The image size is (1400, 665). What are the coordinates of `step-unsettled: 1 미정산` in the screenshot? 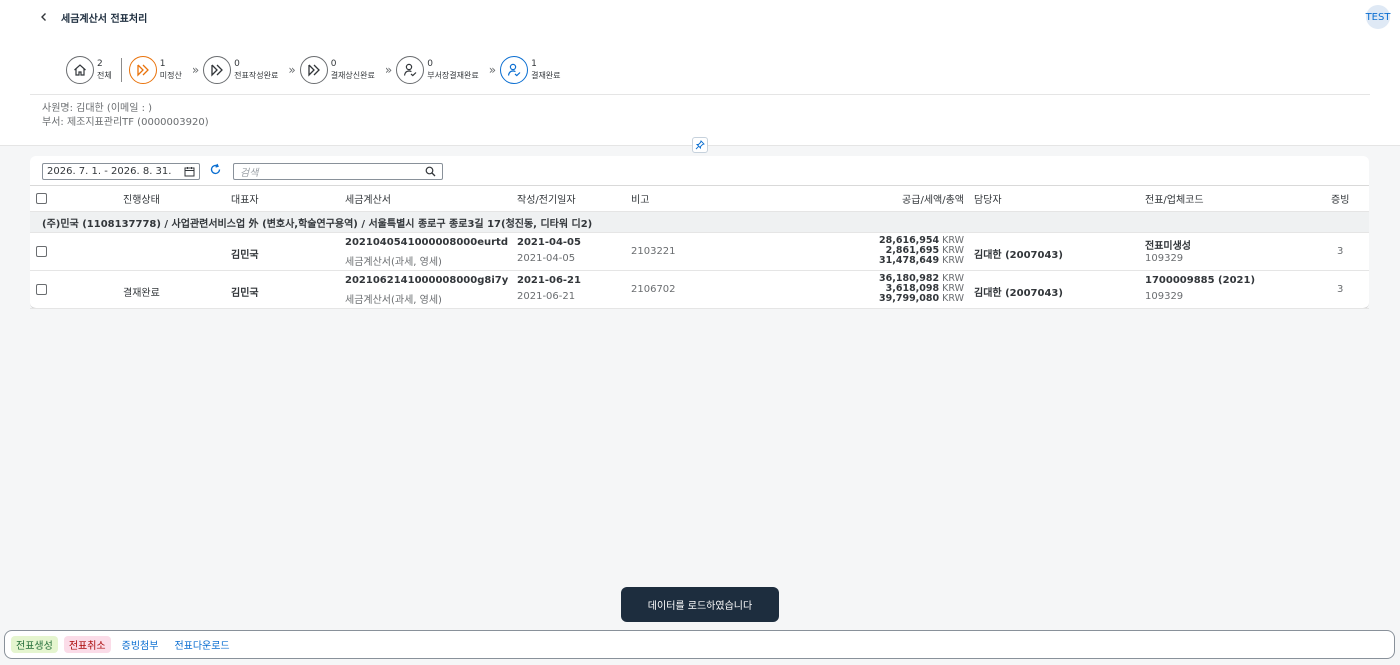 It's located at (155, 70).